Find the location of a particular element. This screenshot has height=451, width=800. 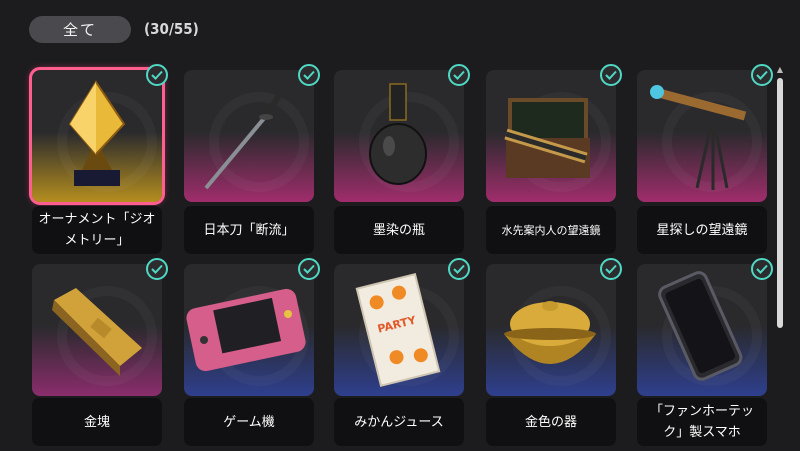

item-label: 墨染の瓶 is located at coordinates (399, 230).